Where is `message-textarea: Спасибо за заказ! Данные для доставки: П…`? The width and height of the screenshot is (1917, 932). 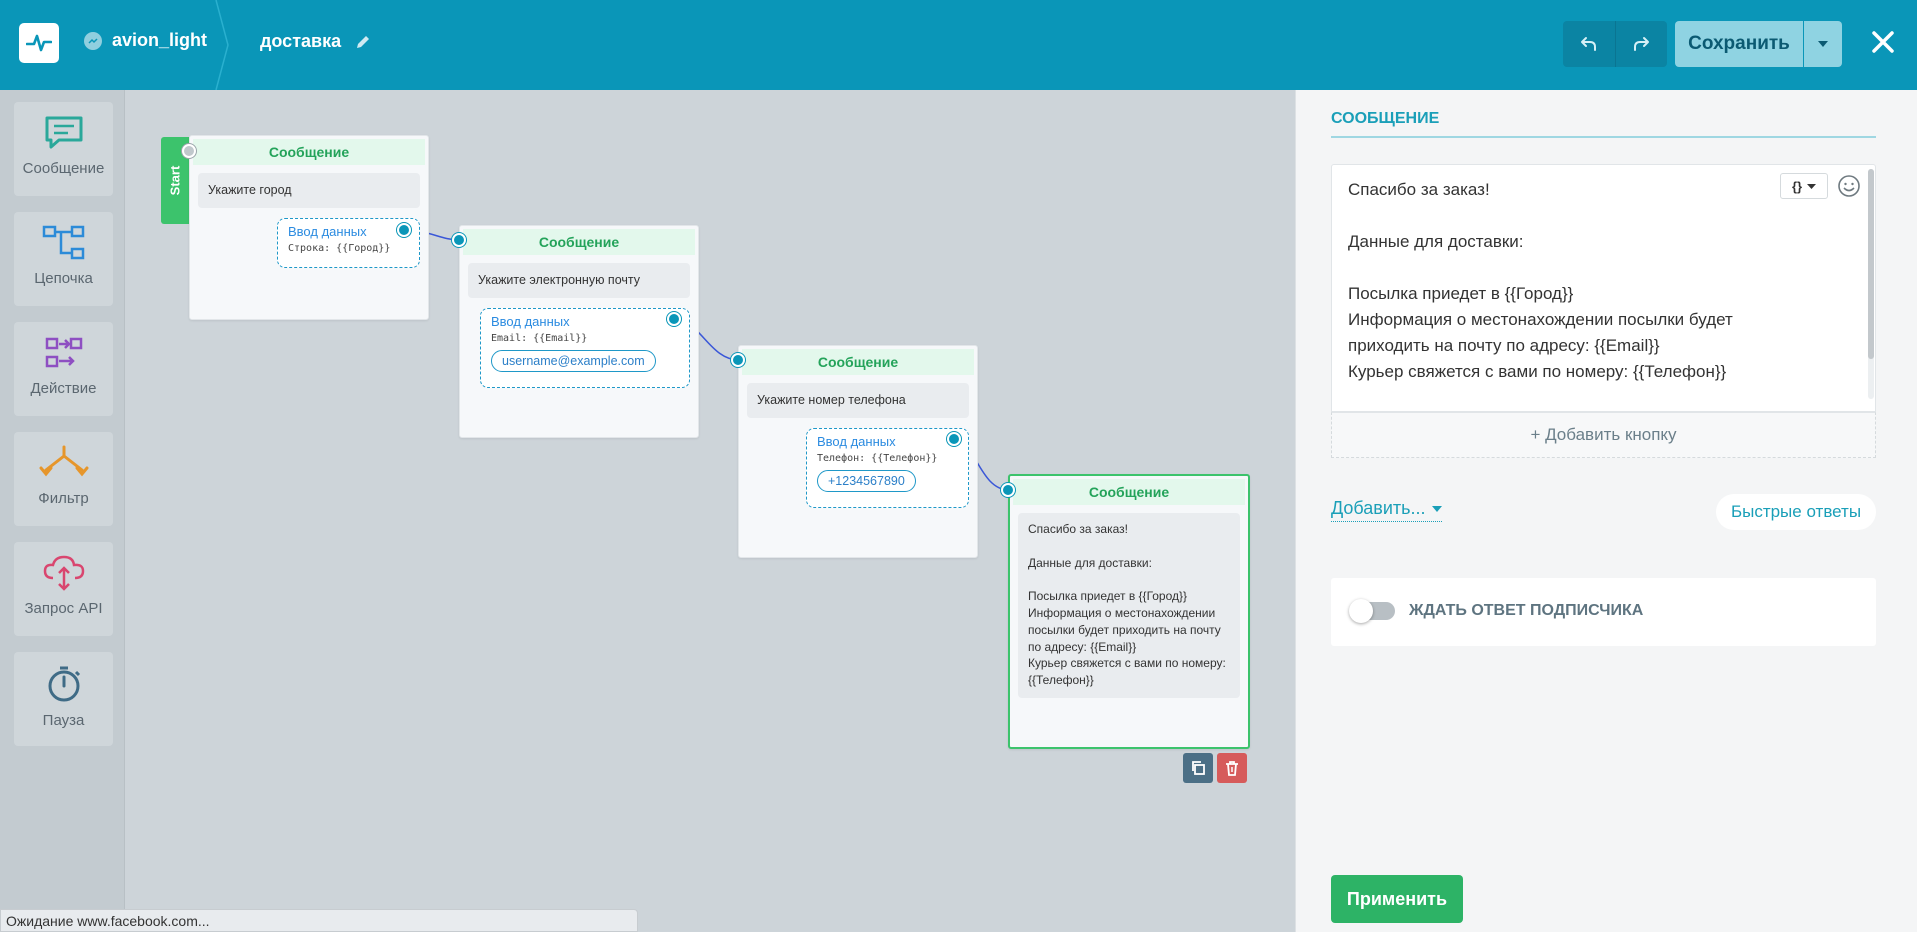
message-textarea: Спасибо за заказ! Данные для доставки: П… is located at coordinates (1578, 281).